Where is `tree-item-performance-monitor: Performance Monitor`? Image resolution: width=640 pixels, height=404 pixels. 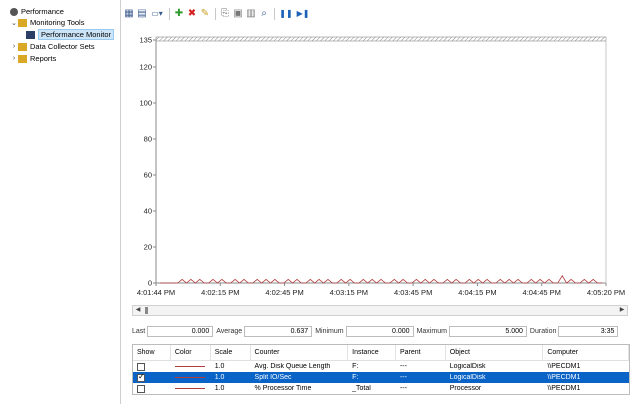
tree-item-performance-monitor: Performance Monitor is located at coordinates (66, 34).